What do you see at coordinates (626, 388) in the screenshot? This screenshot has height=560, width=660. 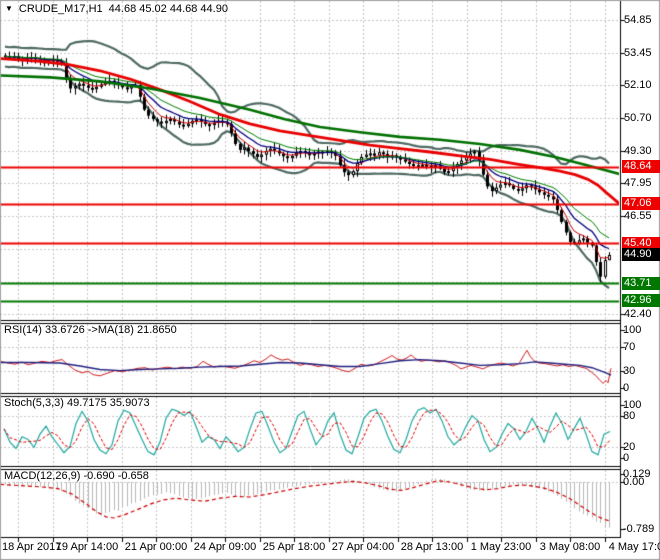 I see `rsi-axis-label: 0` at bounding box center [626, 388].